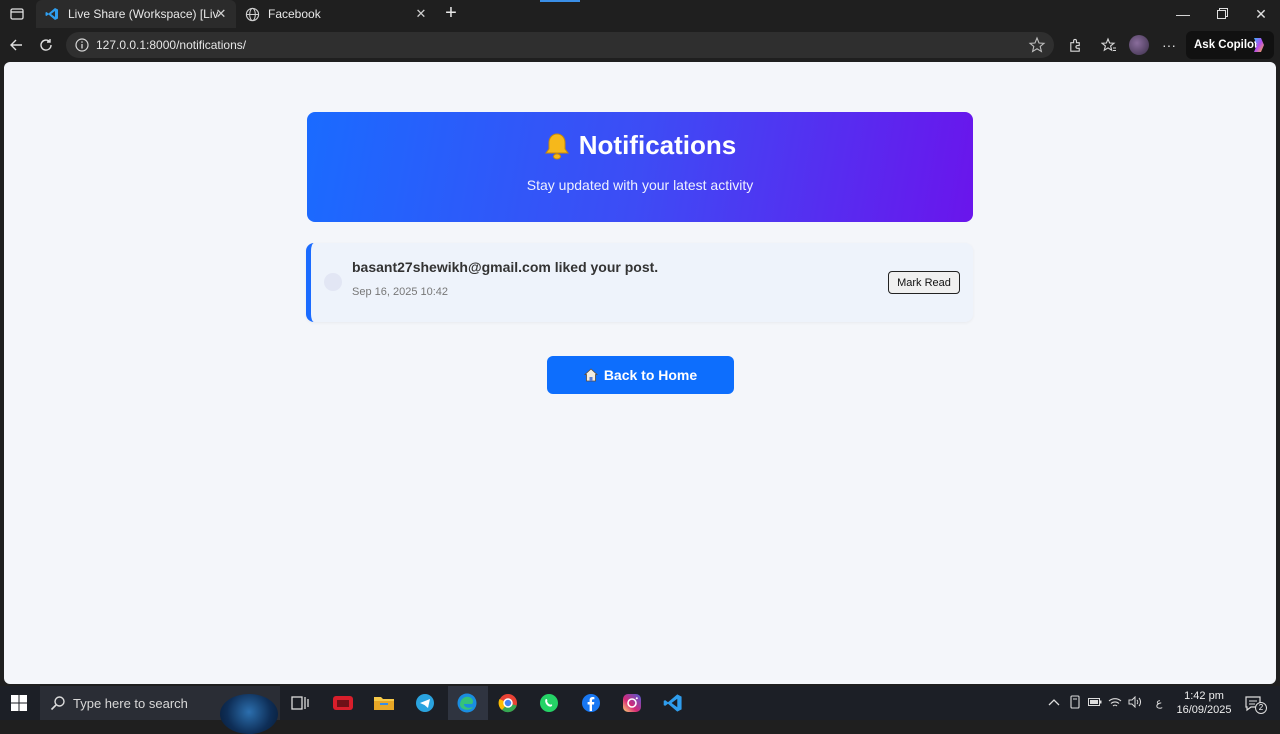 The image size is (1280, 734). Describe the element at coordinates (1183, 14) in the screenshot. I see `minimize-button: —` at that location.